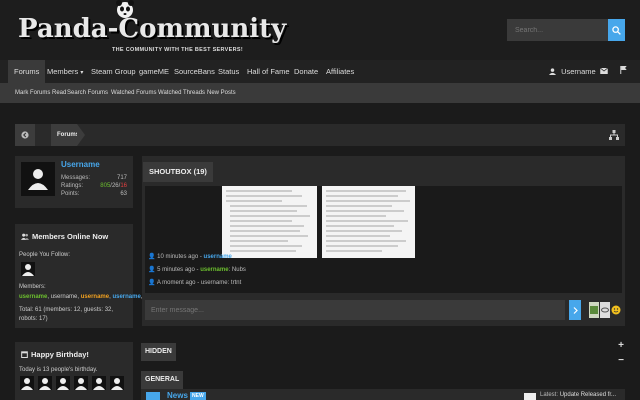 The image size is (640, 400). I want to click on nav-steam-group: Steam Group, so click(113, 71).